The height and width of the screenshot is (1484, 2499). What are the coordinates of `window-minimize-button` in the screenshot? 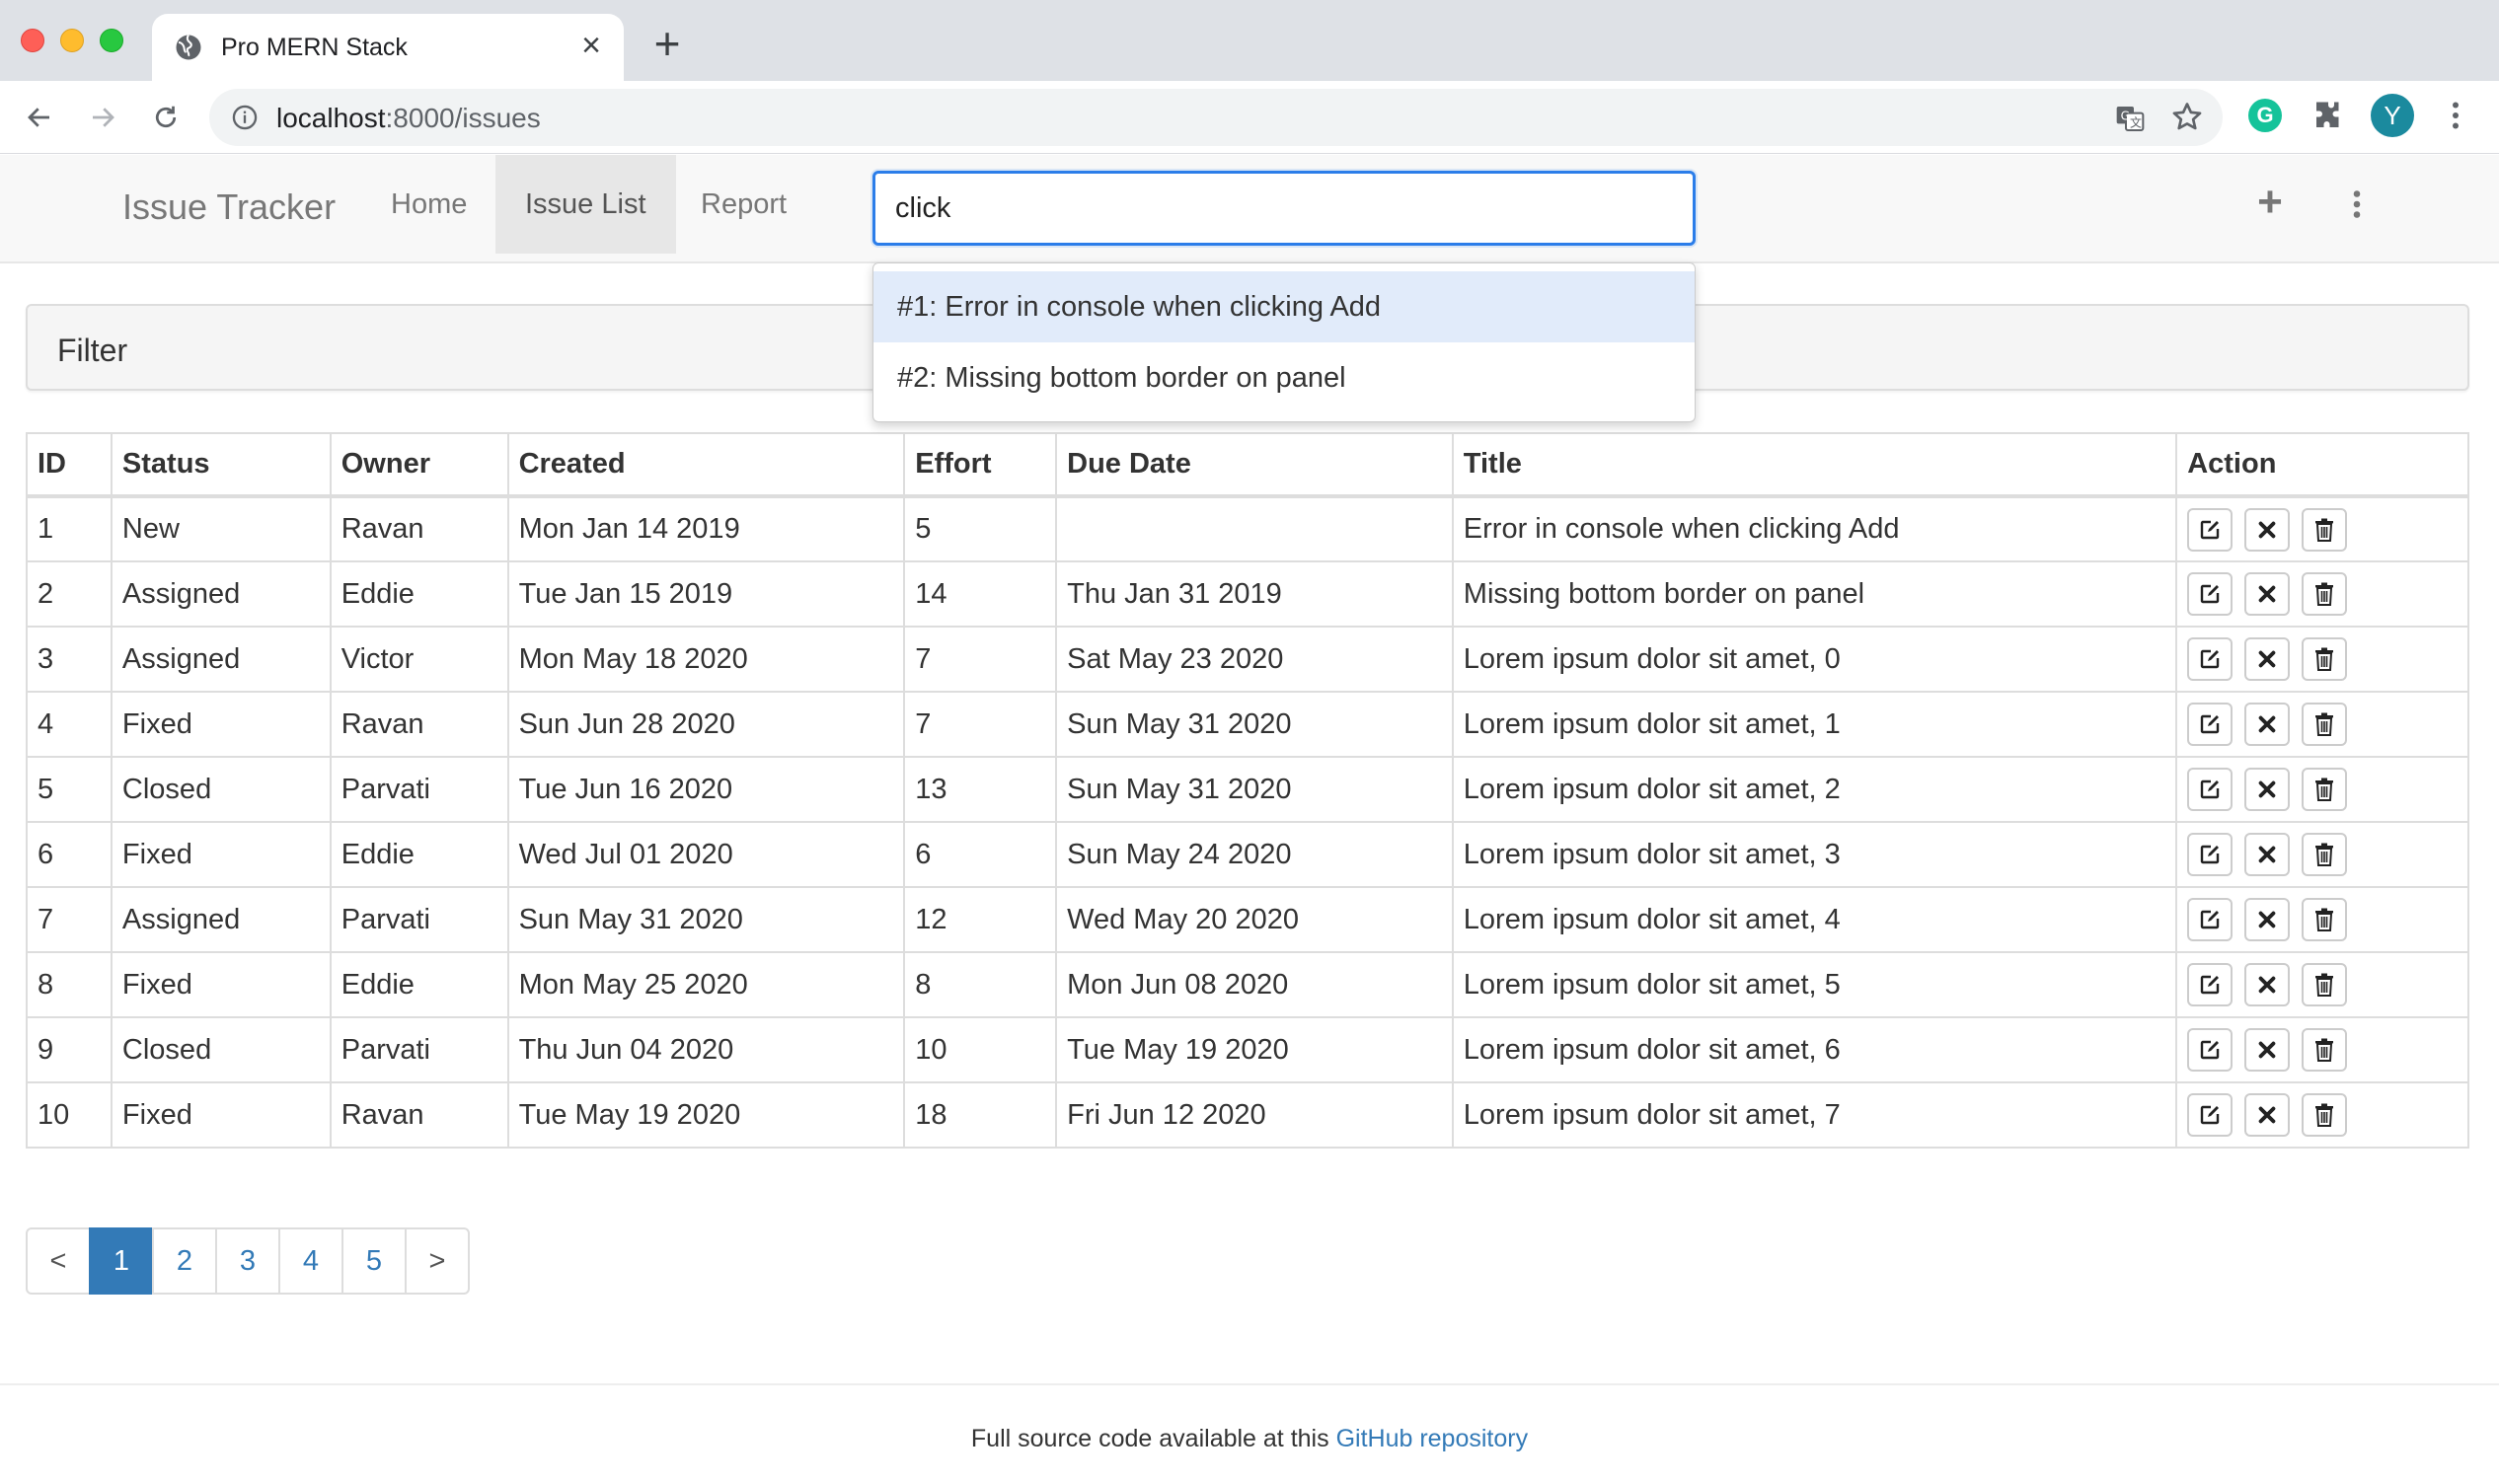 It's located at (72, 40).